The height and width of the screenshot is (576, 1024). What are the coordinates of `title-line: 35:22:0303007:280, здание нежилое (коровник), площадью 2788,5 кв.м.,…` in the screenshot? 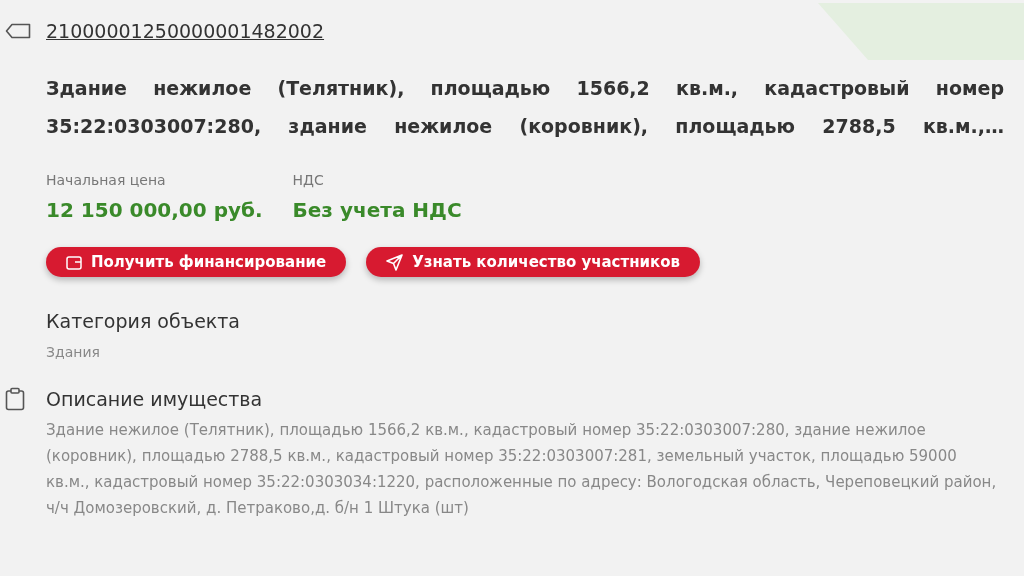 It's located at (525, 126).